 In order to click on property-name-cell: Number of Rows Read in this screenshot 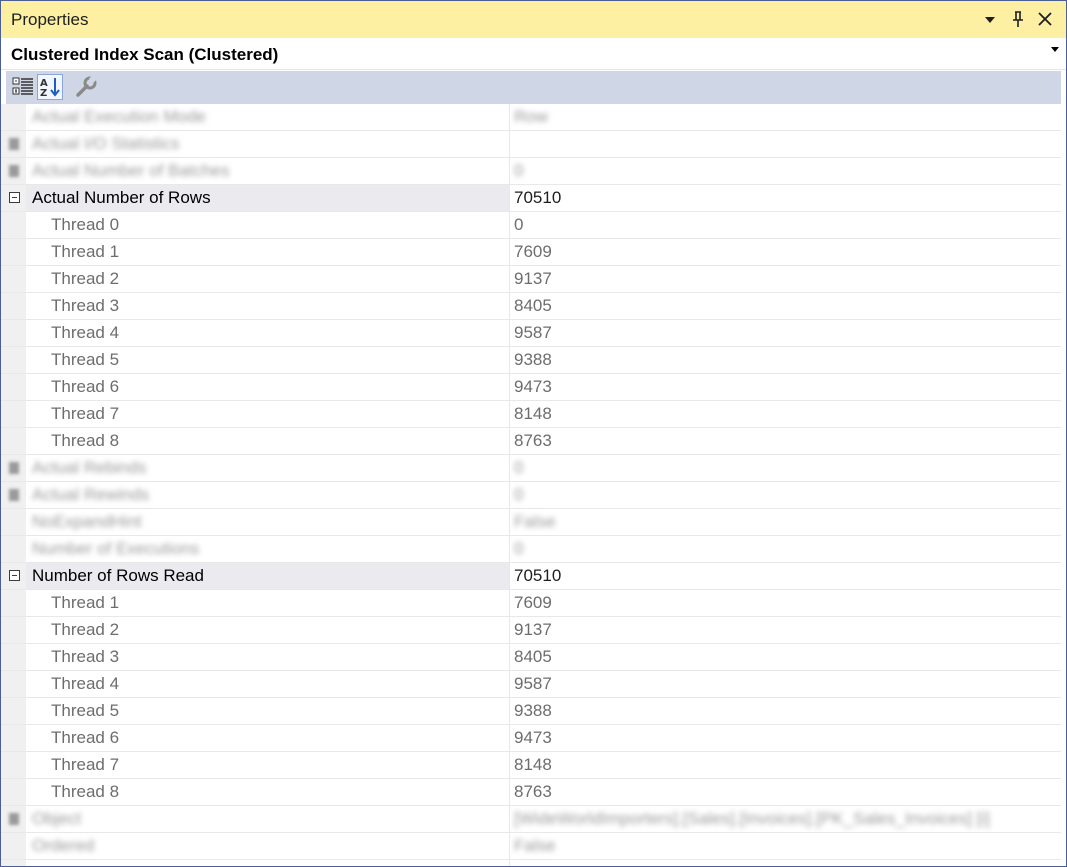, I will do `click(267, 576)`.